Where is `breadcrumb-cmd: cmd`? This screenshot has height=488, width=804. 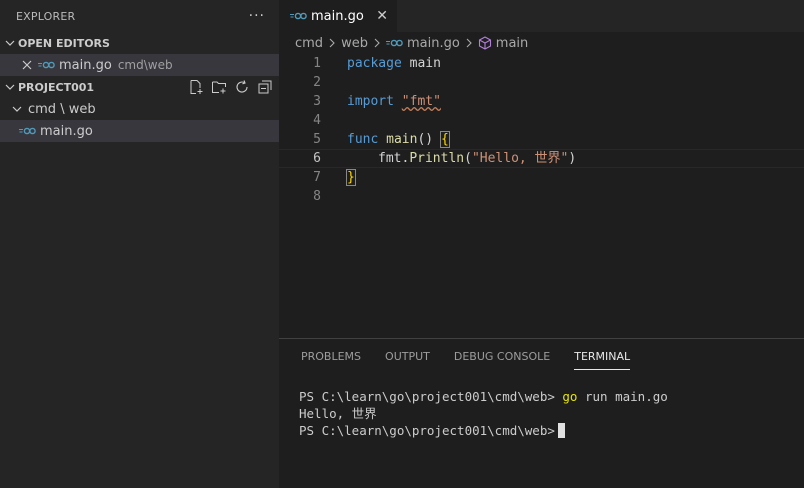 breadcrumb-cmd: cmd is located at coordinates (309, 43).